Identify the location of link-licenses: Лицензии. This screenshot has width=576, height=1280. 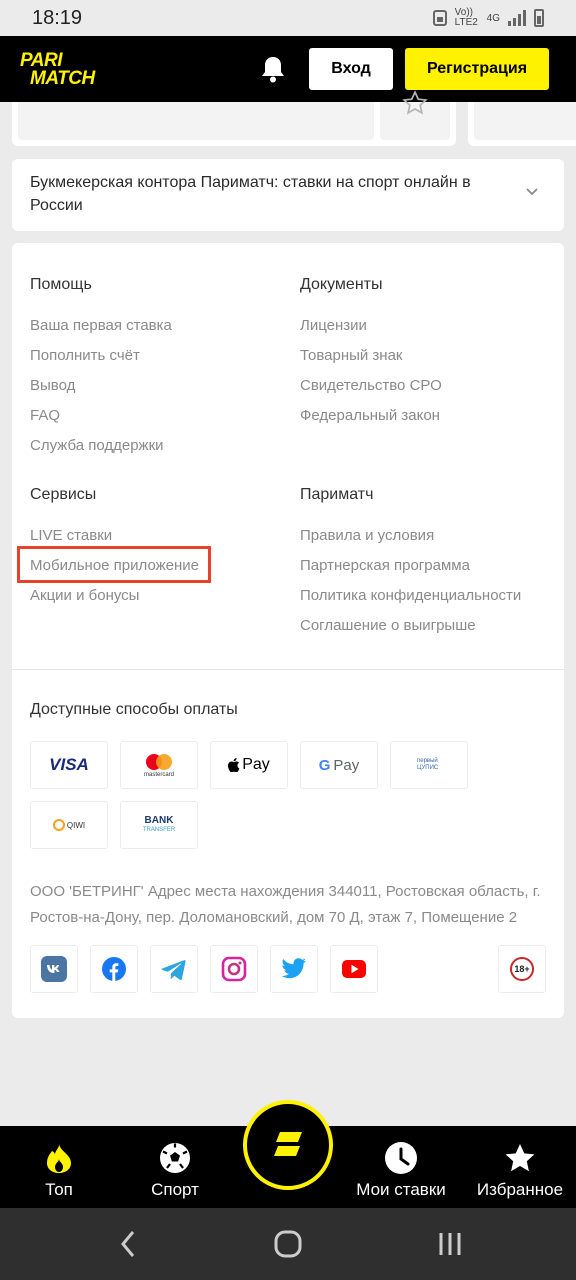
(371, 326).